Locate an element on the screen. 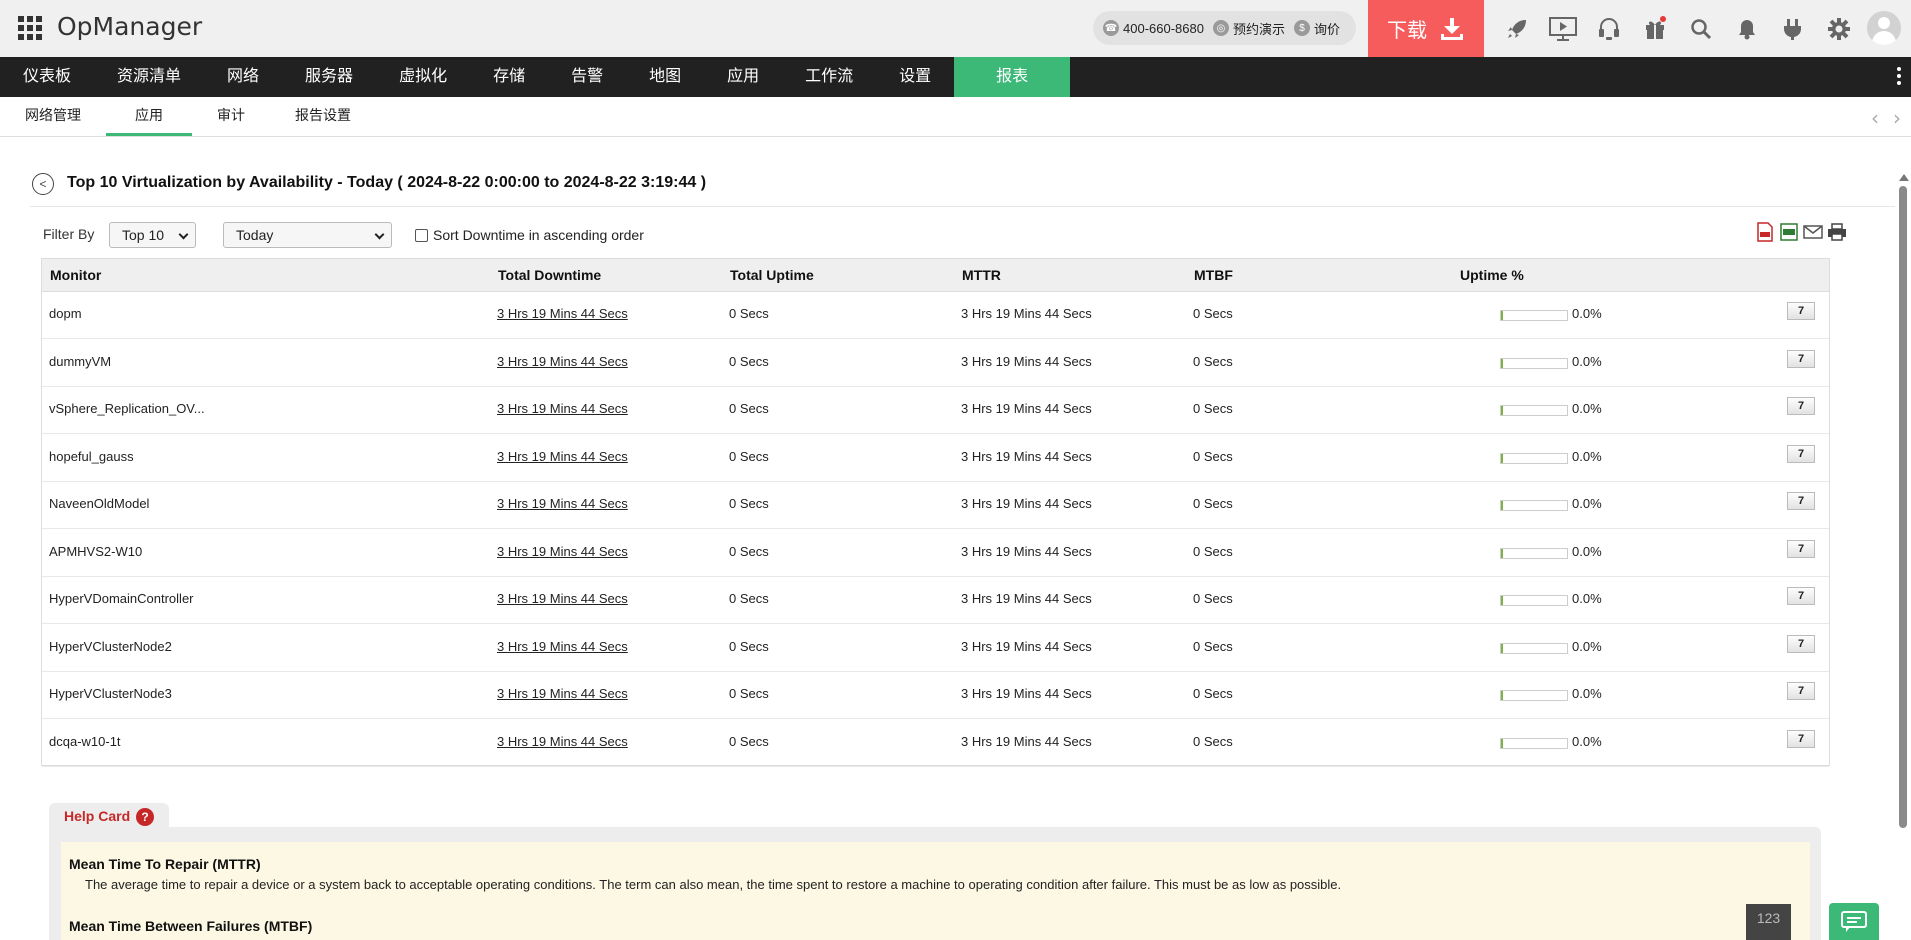 The height and width of the screenshot is (940, 1911). main-nav-network: 网络 is located at coordinates (243, 77).